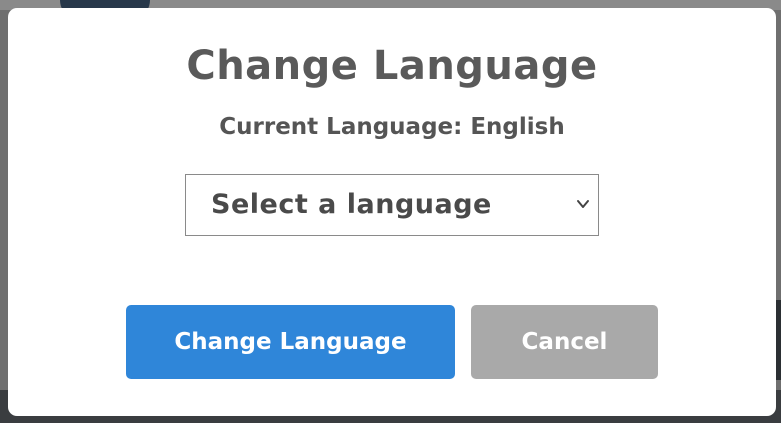 Image resolution: width=781 pixels, height=423 pixels. Describe the element at coordinates (392, 66) in the screenshot. I see `dialog-title: Change Language` at that location.